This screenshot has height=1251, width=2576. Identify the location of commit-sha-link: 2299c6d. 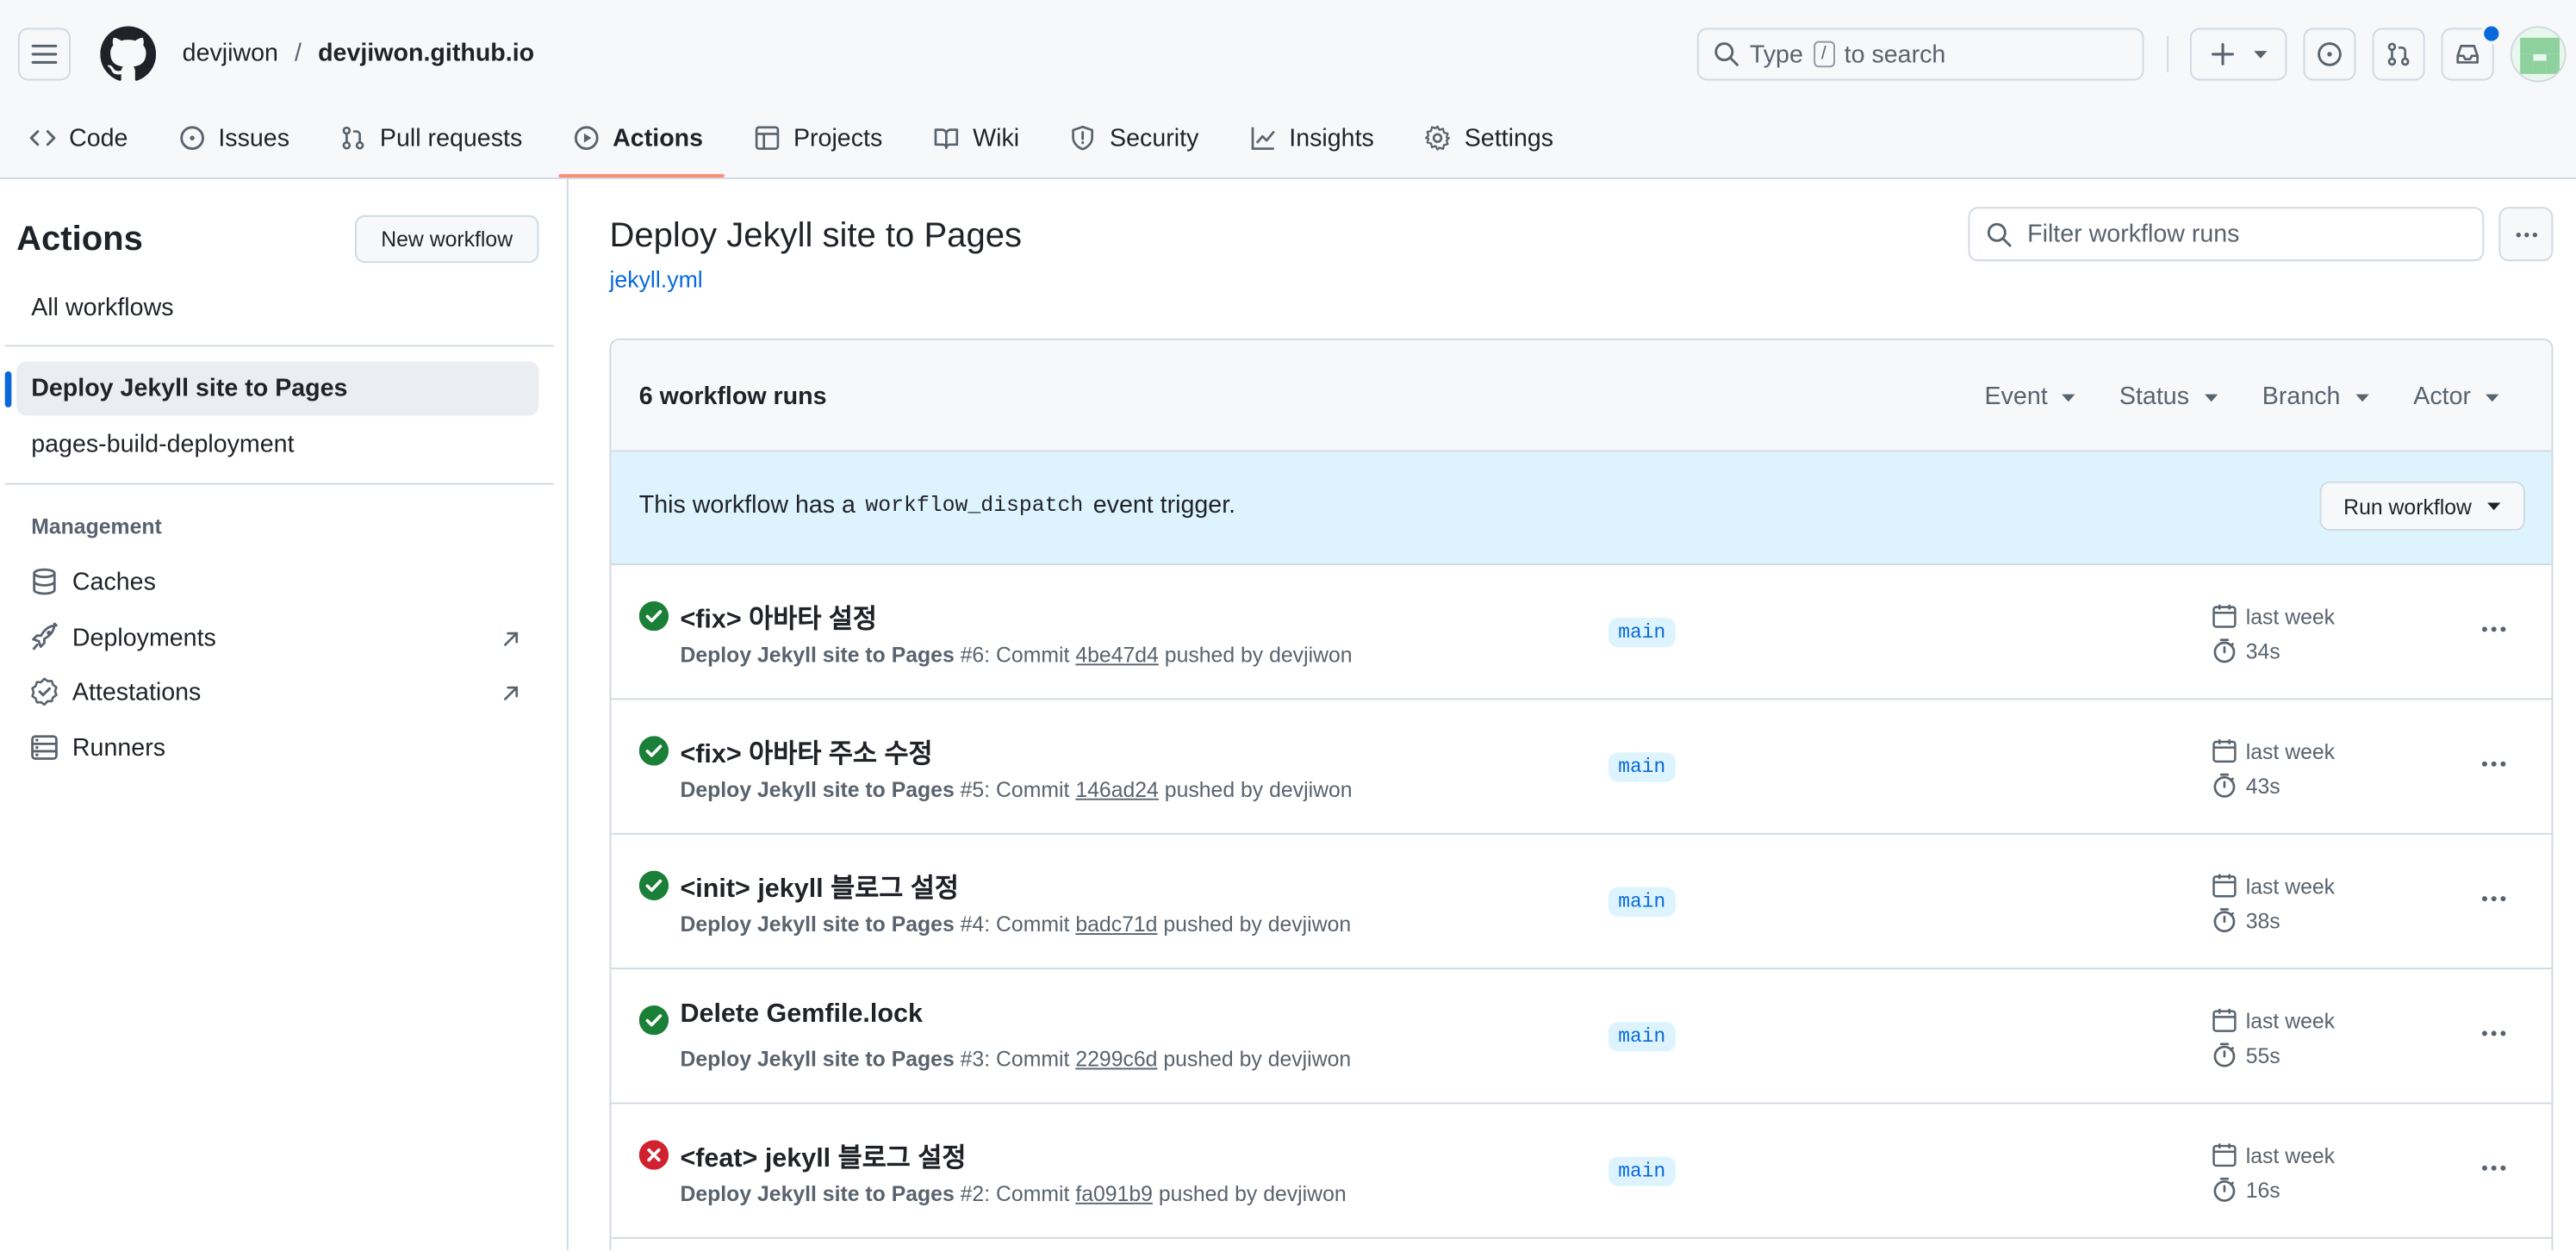
(1116, 1059).